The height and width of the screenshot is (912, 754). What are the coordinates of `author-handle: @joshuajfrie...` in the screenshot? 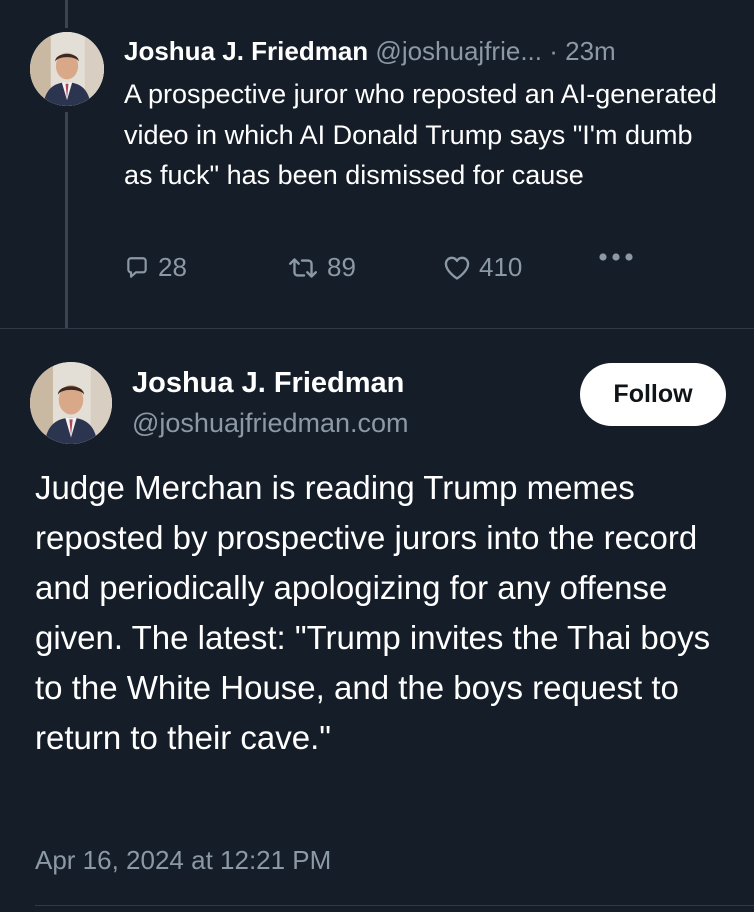 It's located at (458, 51).